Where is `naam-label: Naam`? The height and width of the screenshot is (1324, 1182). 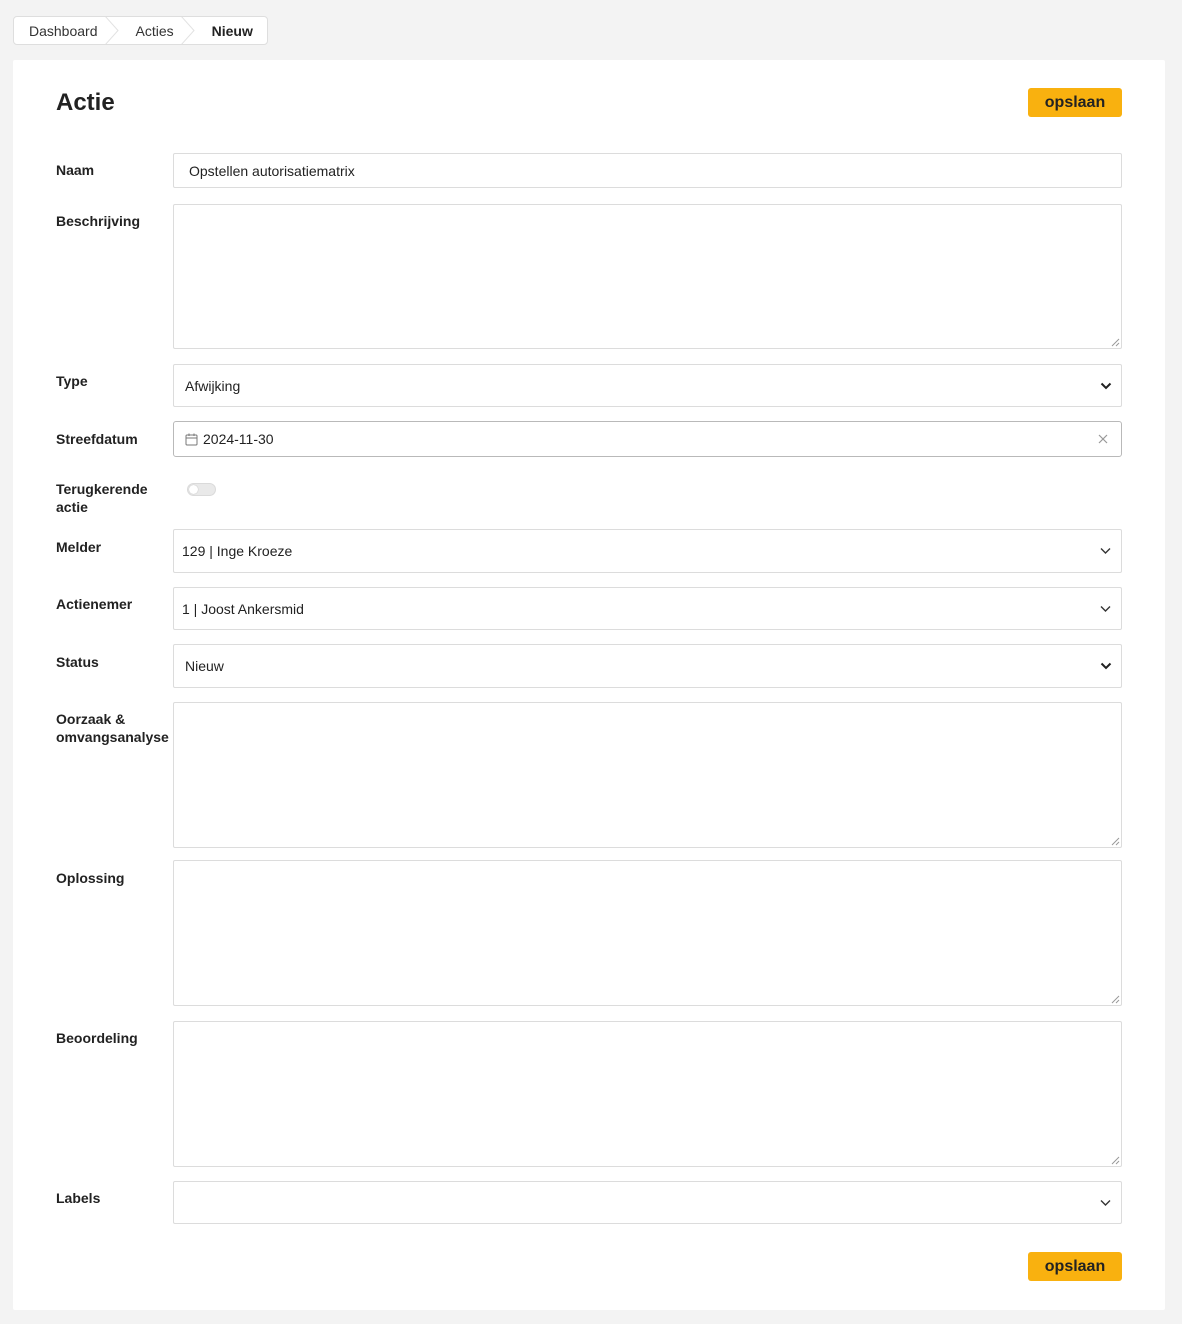
naam-label: Naam is located at coordinates (75, 170).